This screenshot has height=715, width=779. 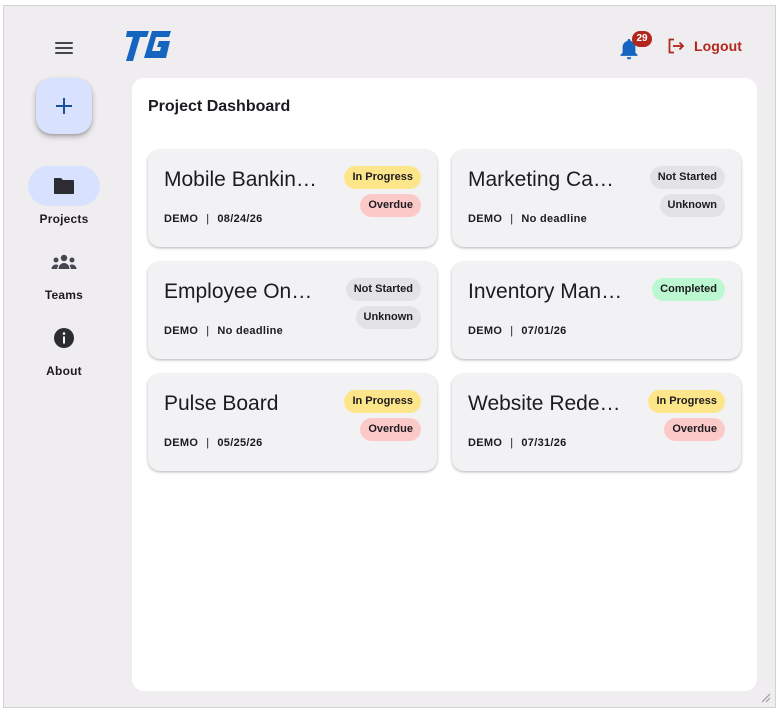 What do you see at coordinates (64, 272) in the screenshot?
I see `nav-item-teams: Teams` at bounding box center [64, 272].